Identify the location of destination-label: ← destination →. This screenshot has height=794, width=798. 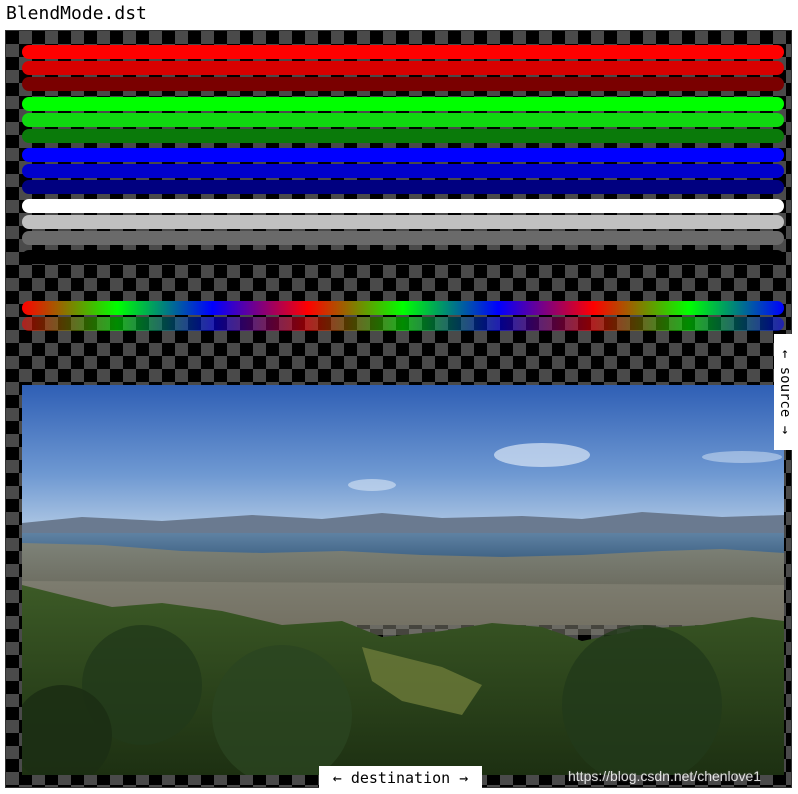
(400, 778).